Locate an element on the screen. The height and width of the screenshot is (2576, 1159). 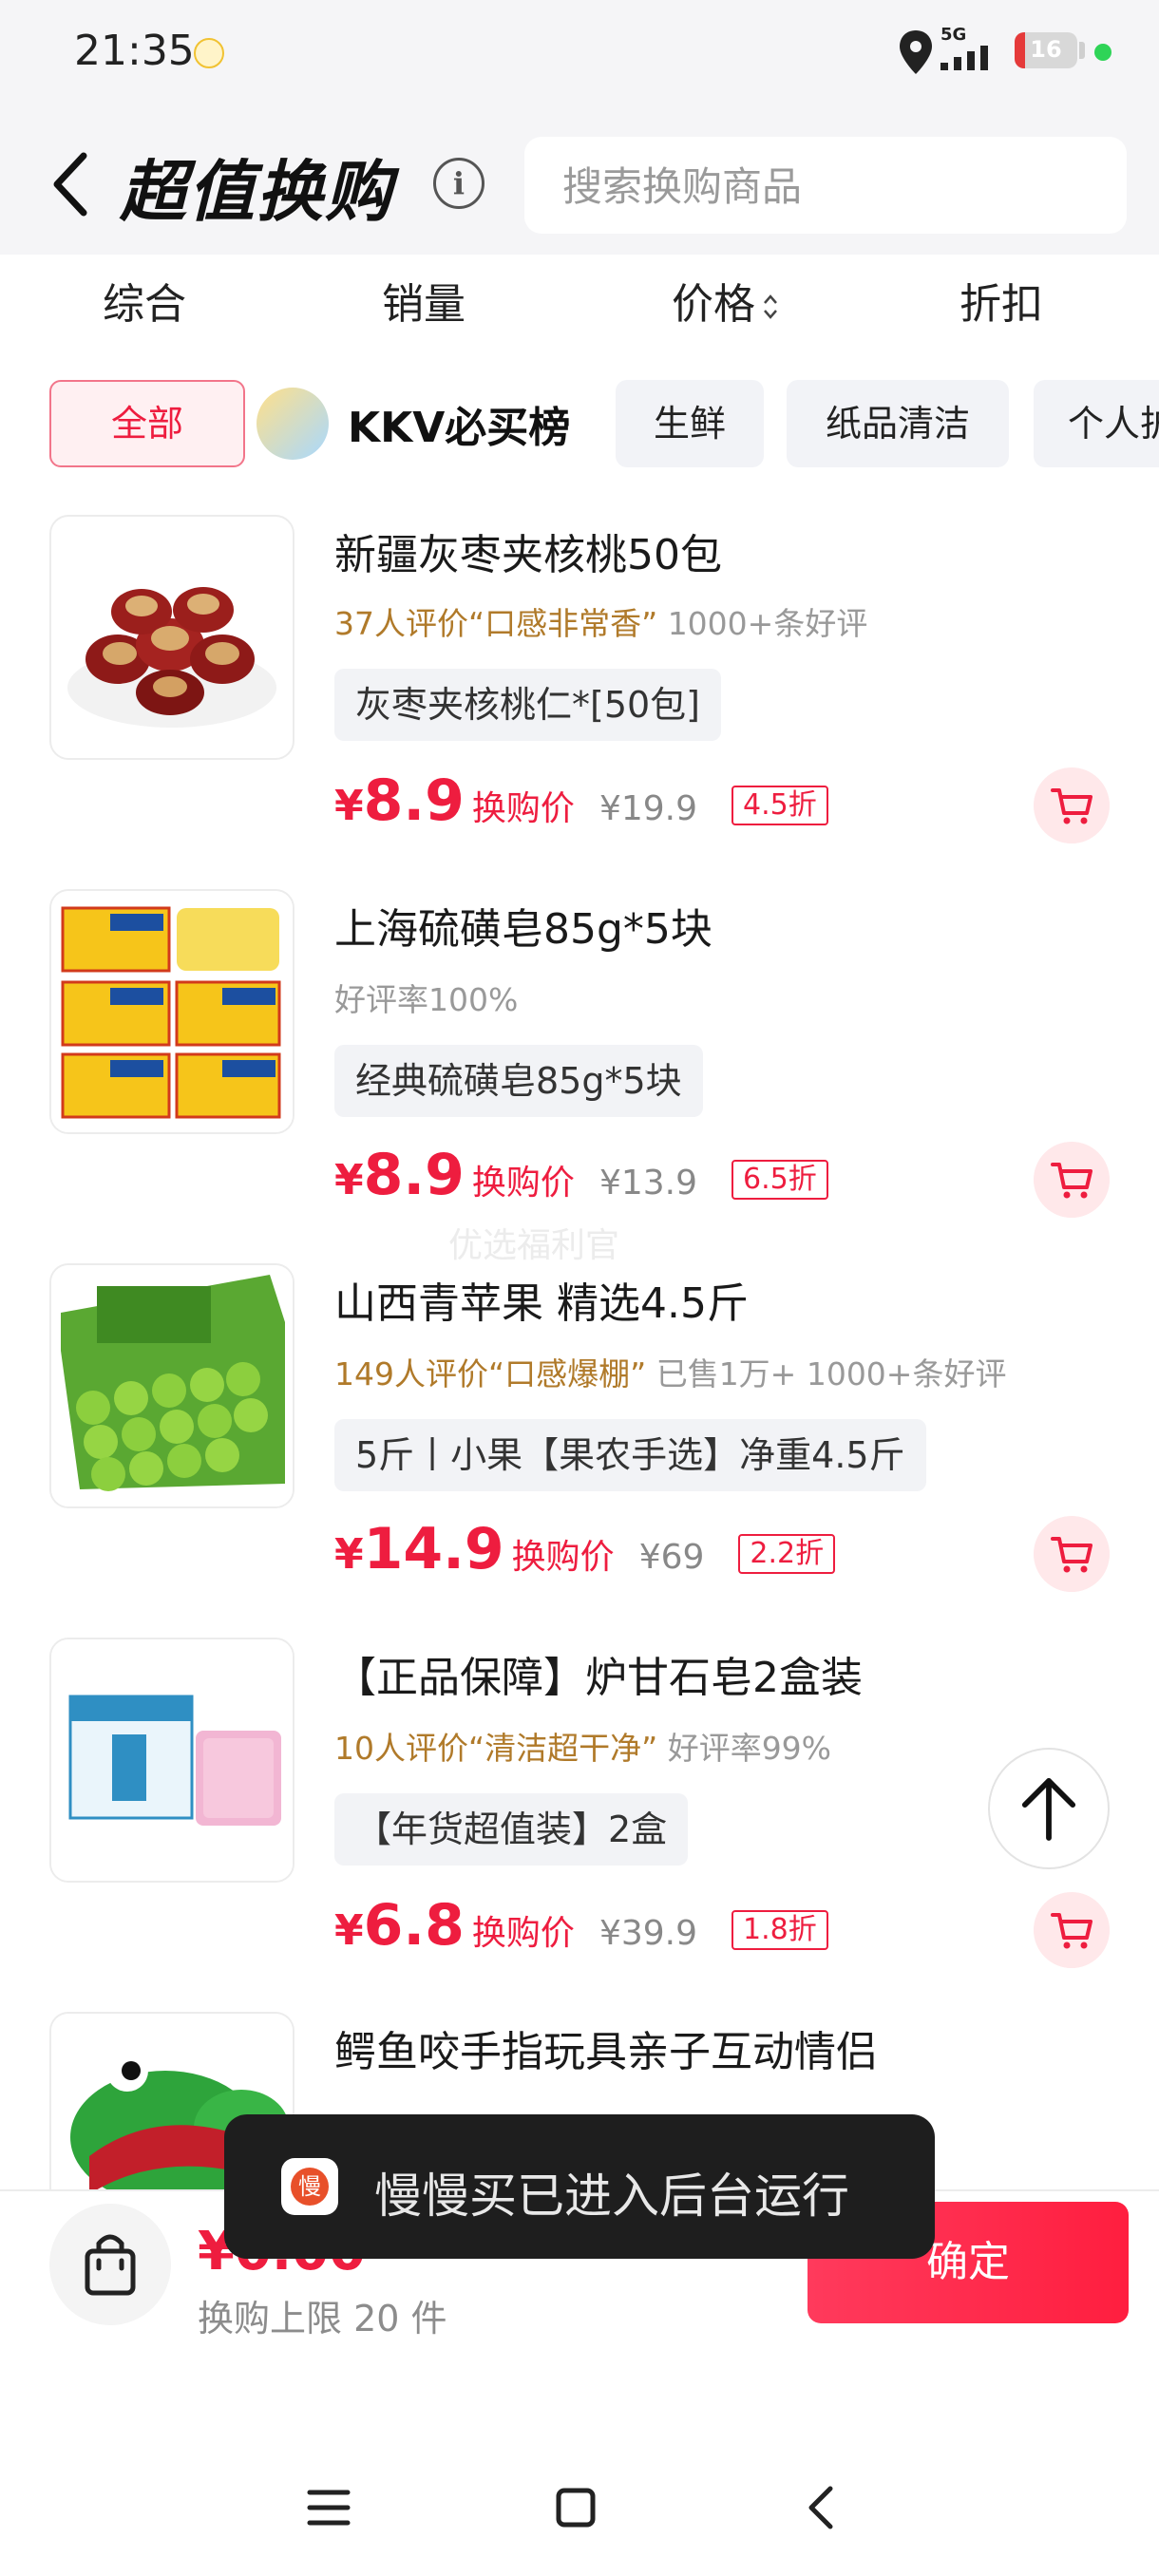
sort-tab-comprehensive: 综合 is located at coordinates (144, 303).